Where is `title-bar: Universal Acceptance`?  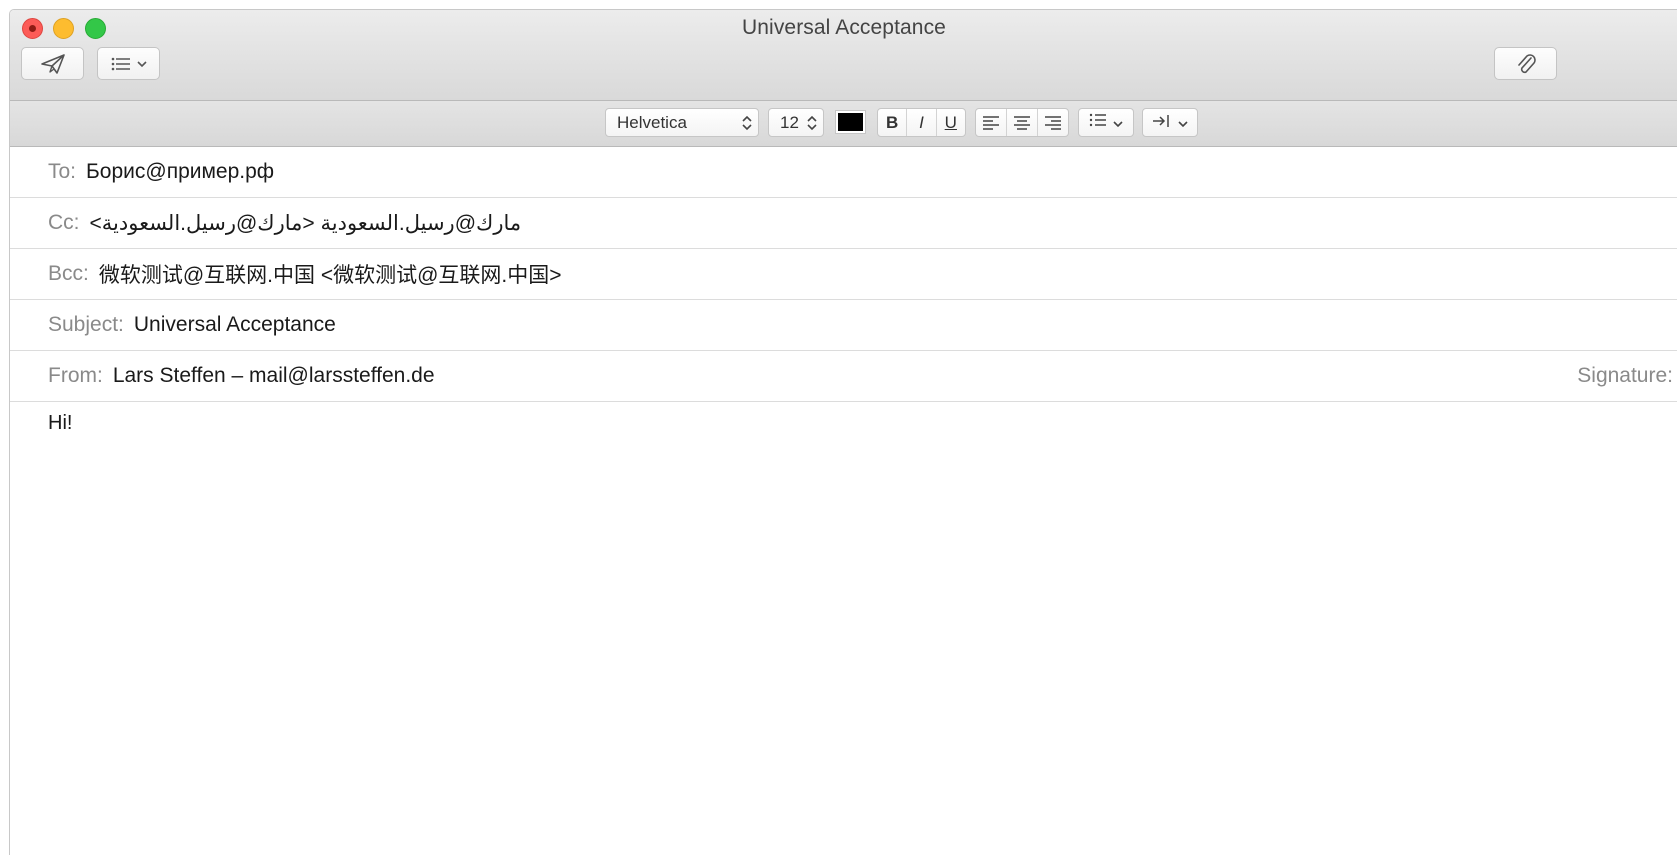
title-bar: Universal Acceptance is located at coordinates (843, 55).